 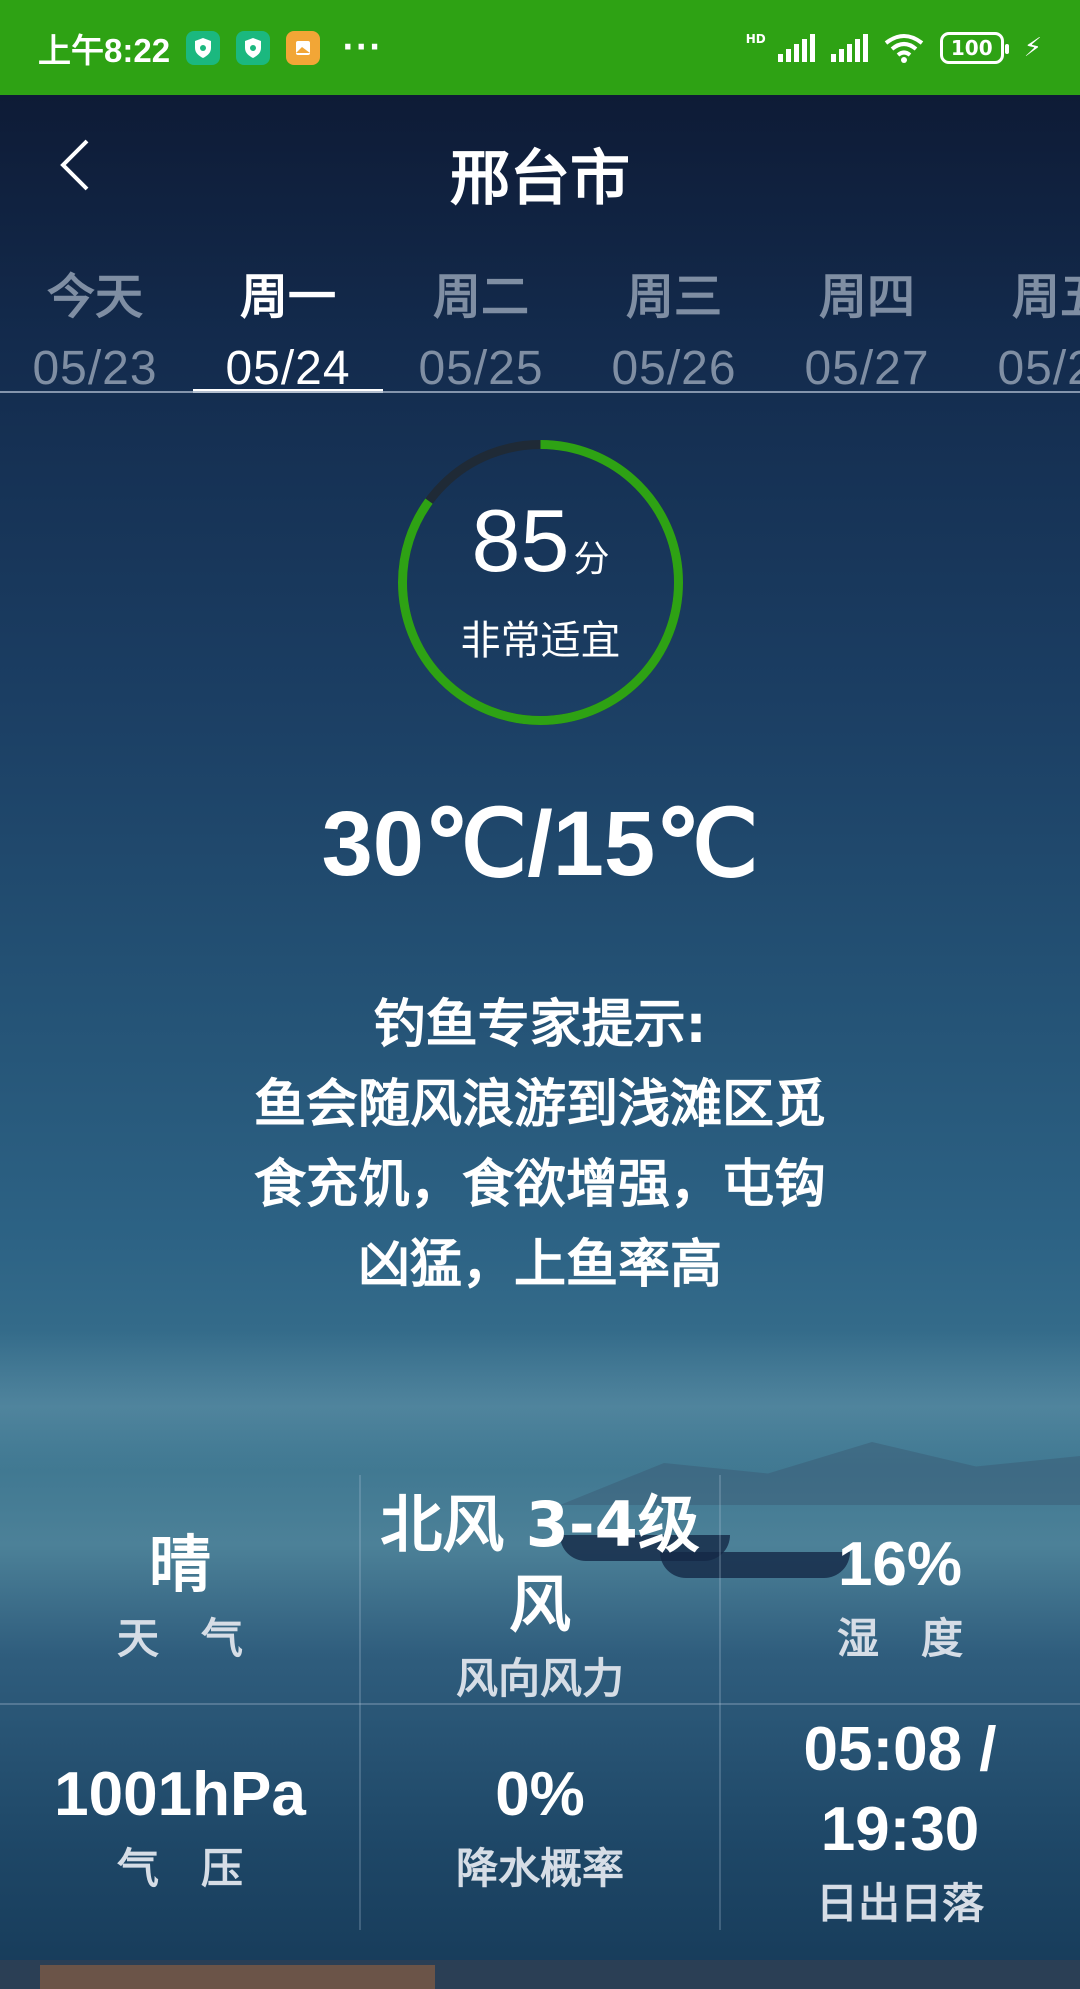 What do you see at coordinates (1038, 367) in the screenshot?
I see `tab-date-label: 05/28` at bounding box center [1038, 367].